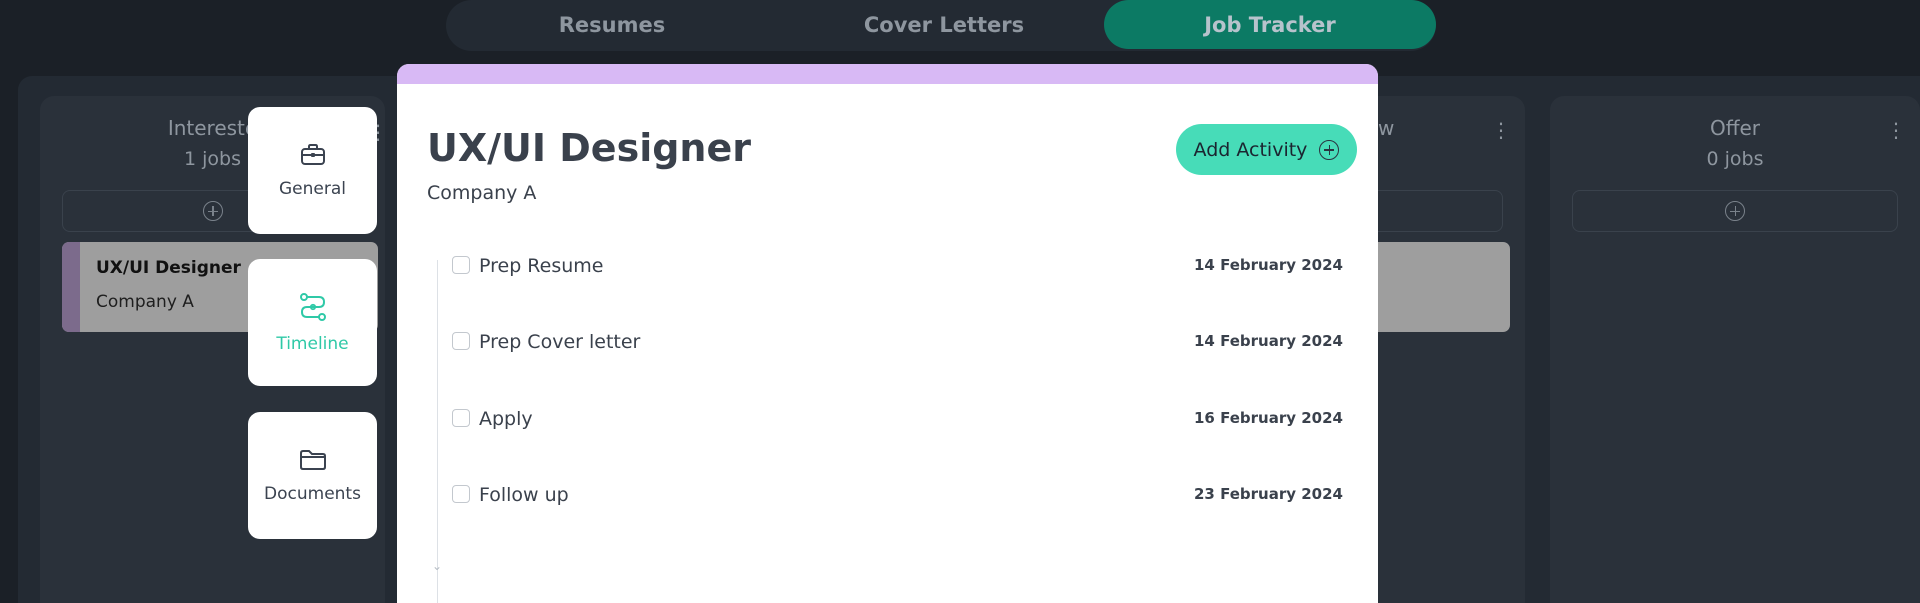 The height and width of the screenshot is (603, 1920). What do you see at coordinates (1268, 494) in the screenshot?
I see `activity-date: 23 February 2024` at bounding box center [1268, 494].